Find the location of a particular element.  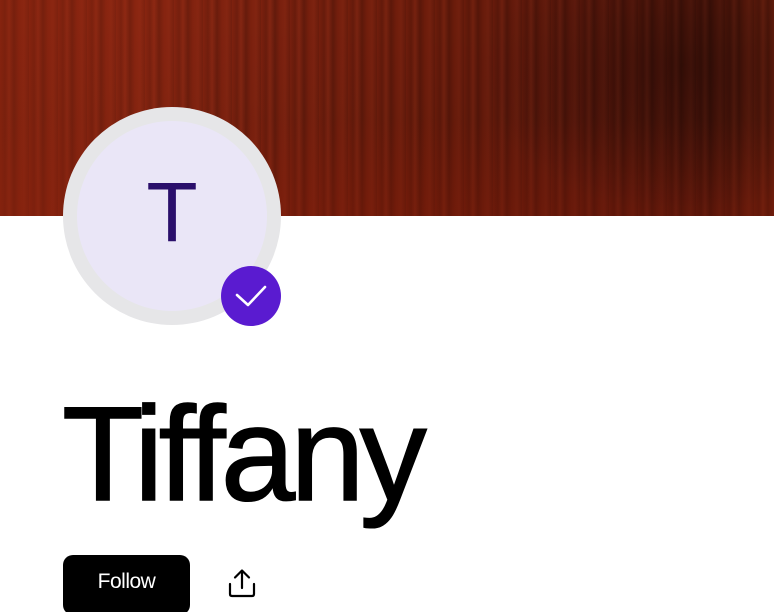

follow-button: Follow is located at coordinates (126, 583).